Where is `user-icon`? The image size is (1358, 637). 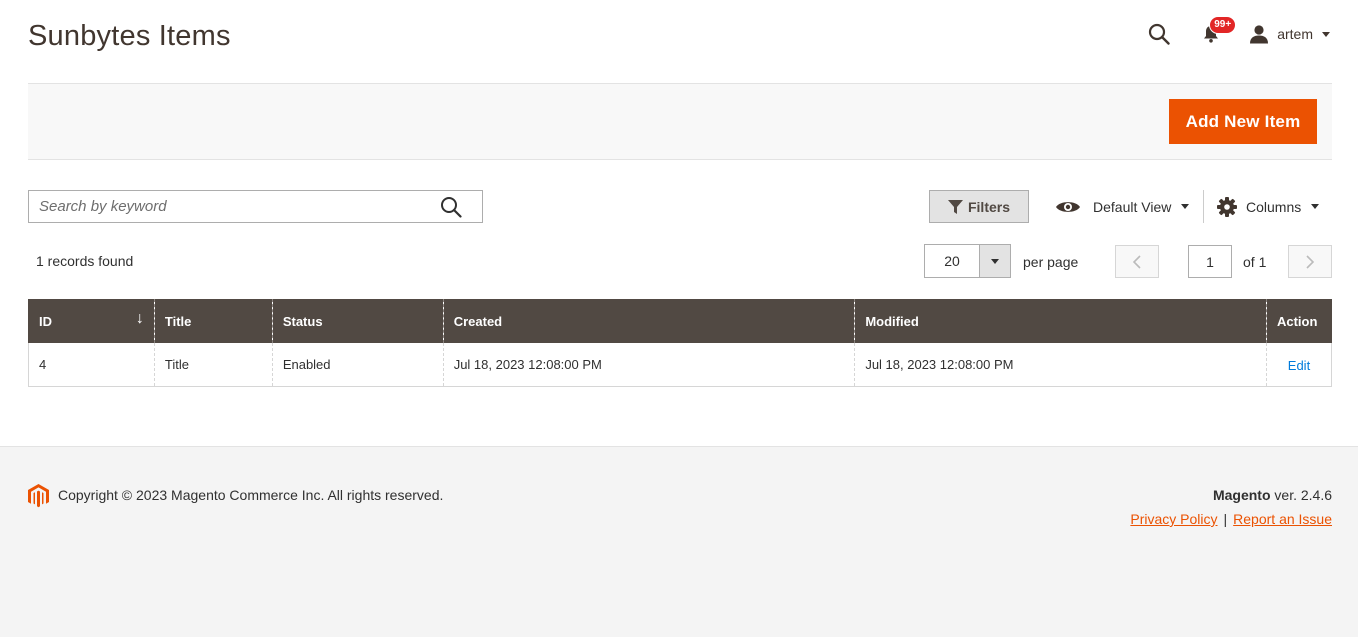
user-icon is located at coordinates (1259, 33).